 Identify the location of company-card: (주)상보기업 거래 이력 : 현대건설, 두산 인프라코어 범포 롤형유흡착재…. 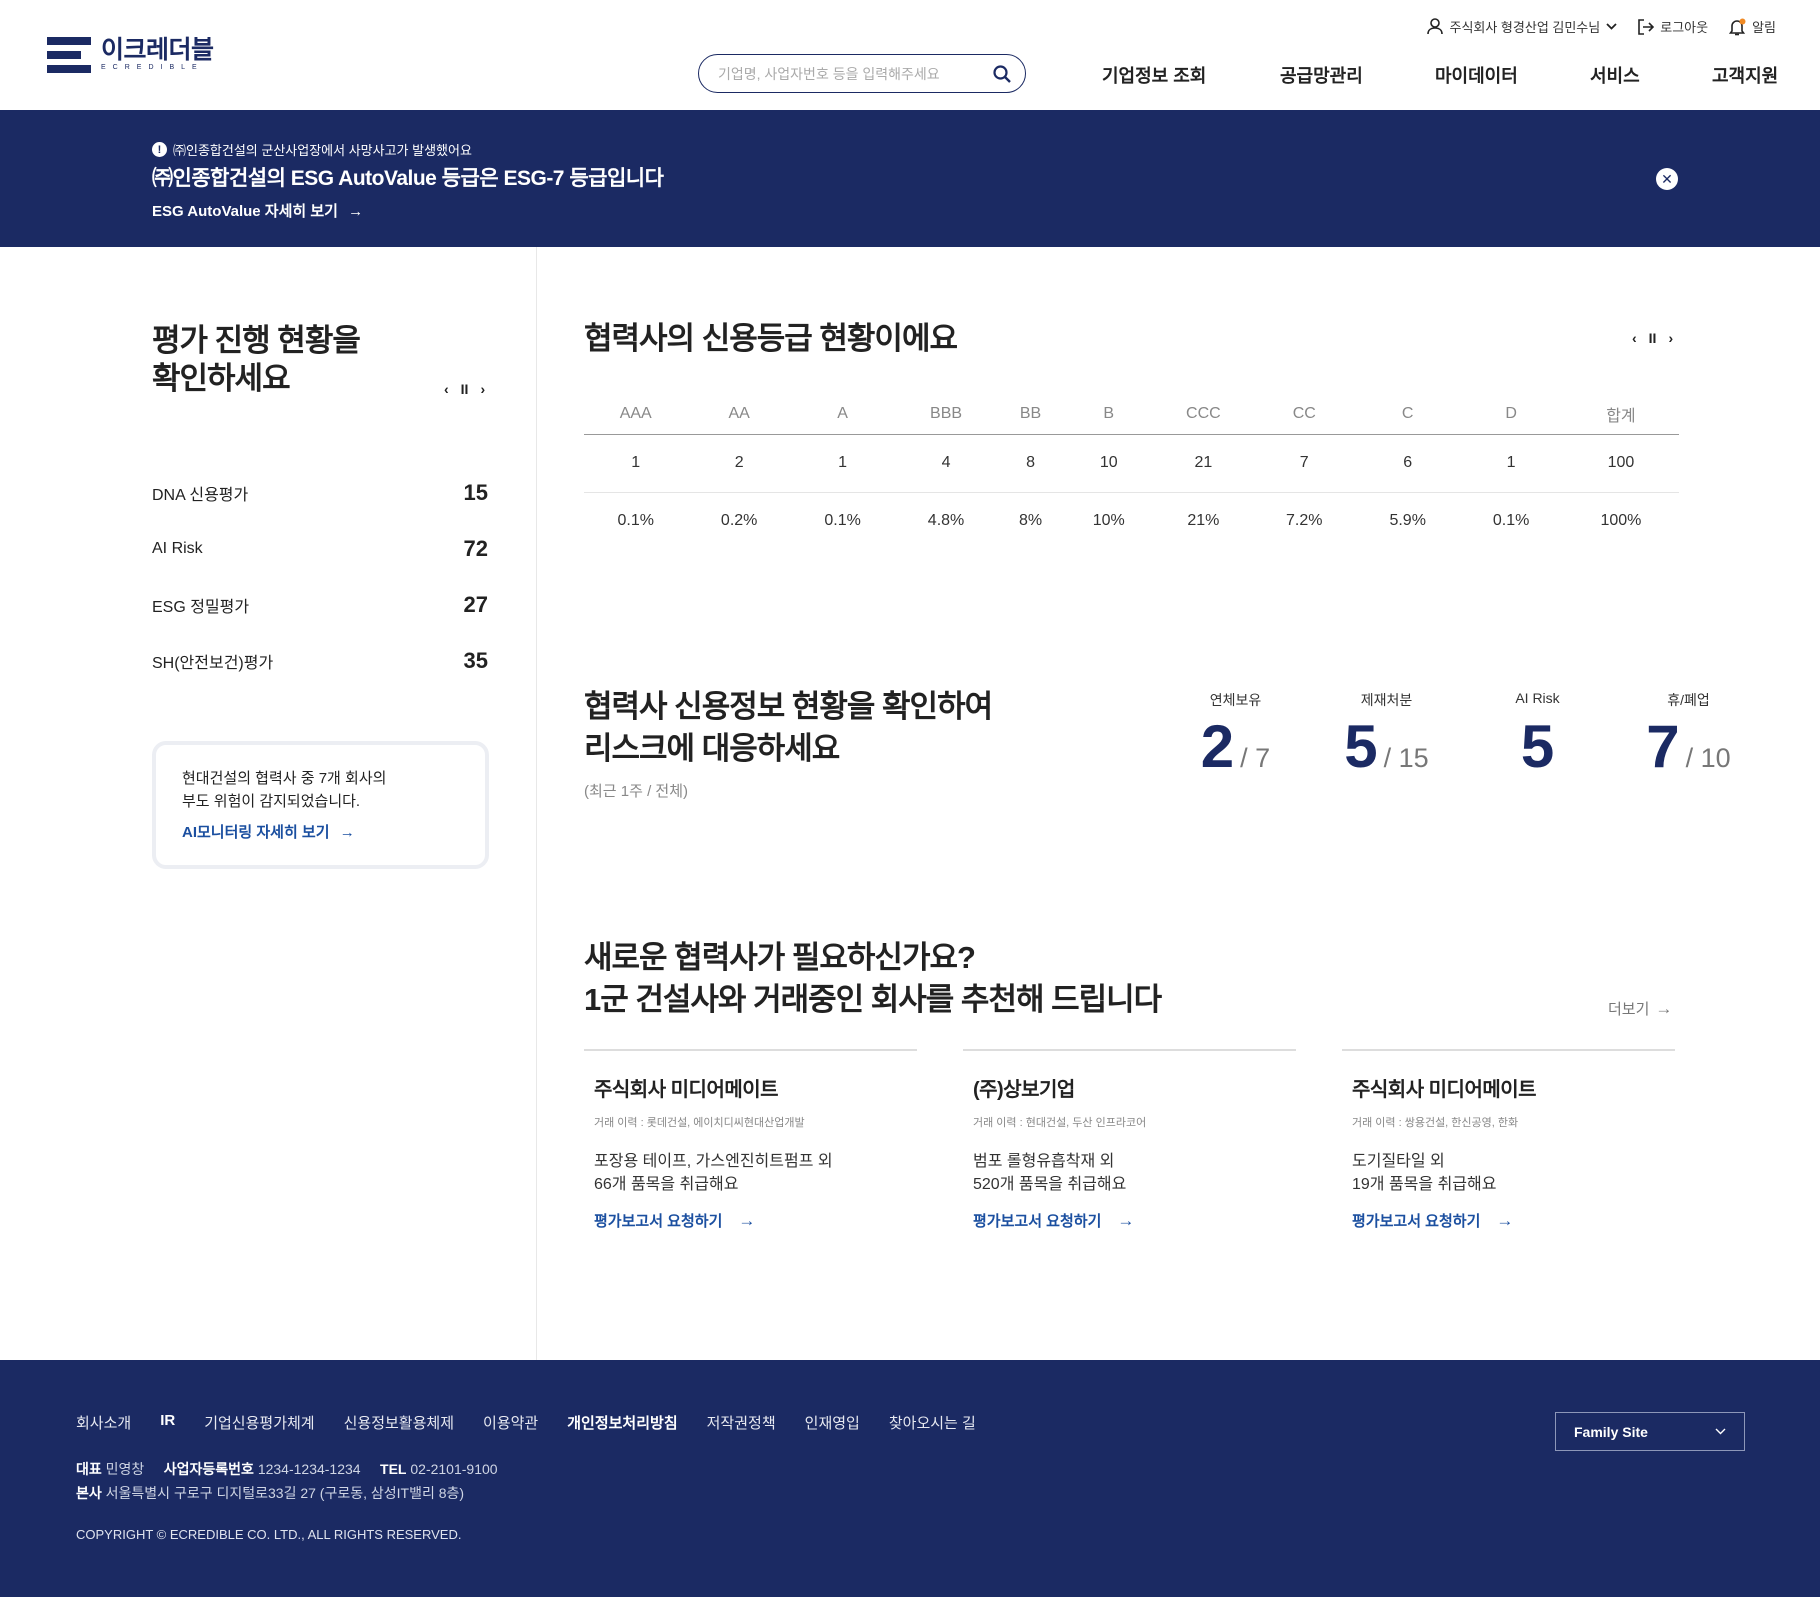
(1129, 1140).